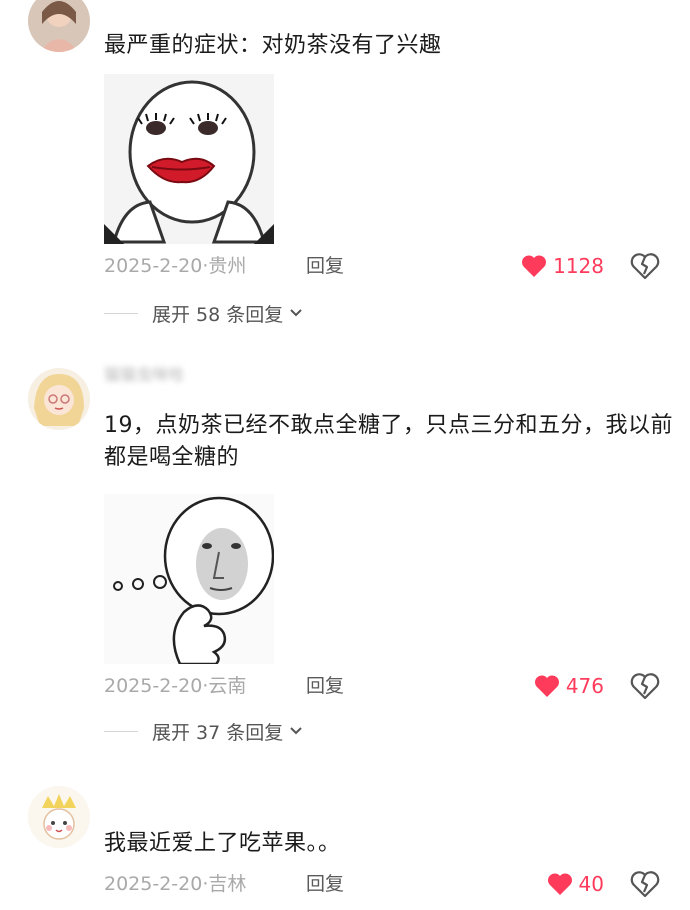 This screenshot has width=690, height=910. What do you see at coordinates (382, 884) in the screenshot?
I see `comment-meta: 2025-2-20·吉林 回复 40` at bounding box center [382, 884].